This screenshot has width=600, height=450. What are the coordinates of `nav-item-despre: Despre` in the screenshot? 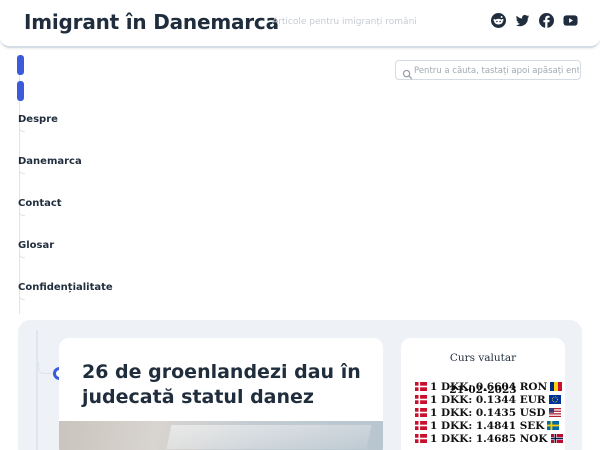 It's located at (38, 119).